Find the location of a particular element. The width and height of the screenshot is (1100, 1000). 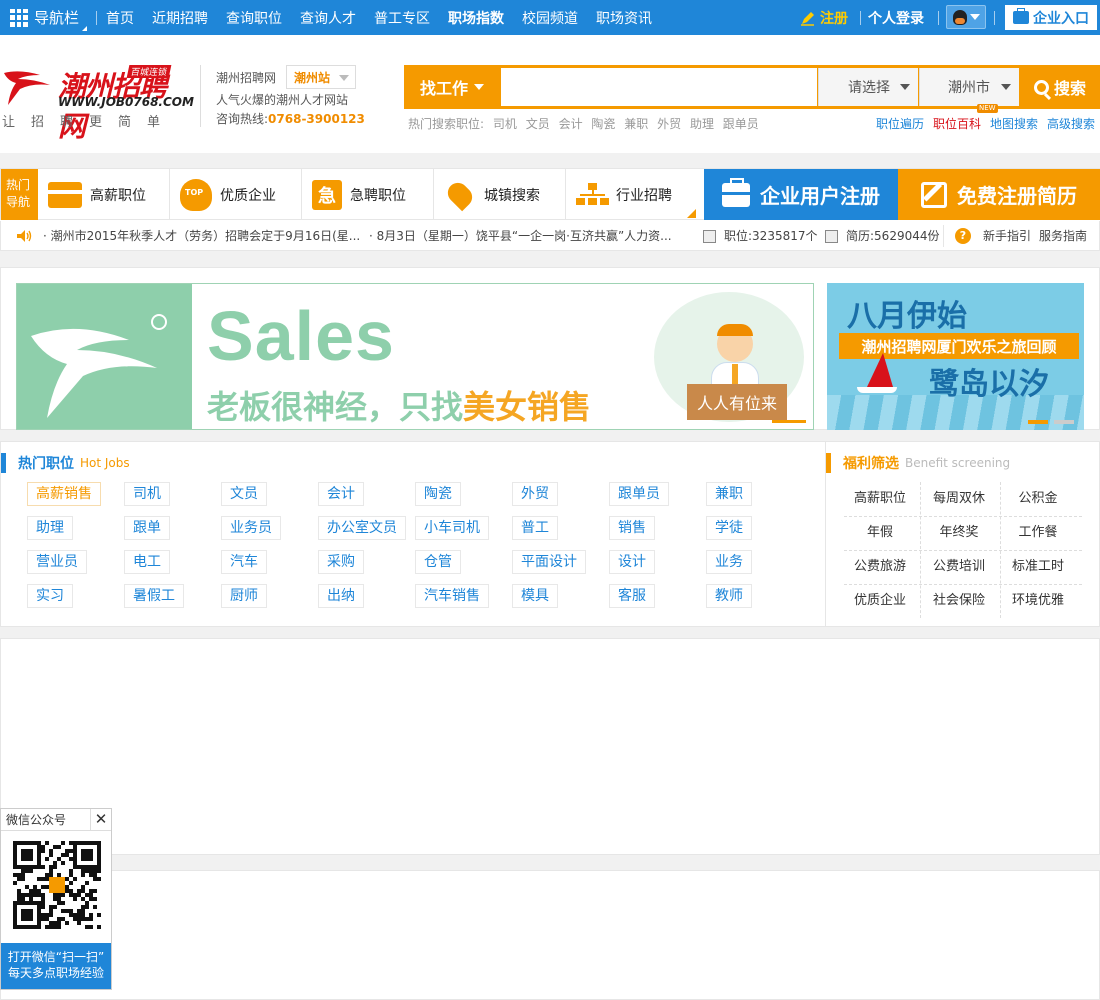

hot-job-tag: 助理 is located at coordinates (50, 528).